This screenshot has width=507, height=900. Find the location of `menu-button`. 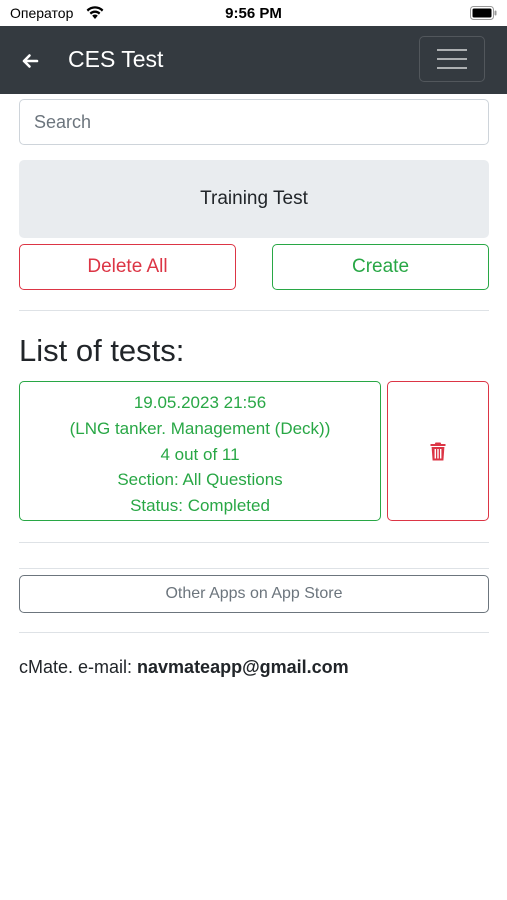

menu-button is located at coordinates (452, 59).